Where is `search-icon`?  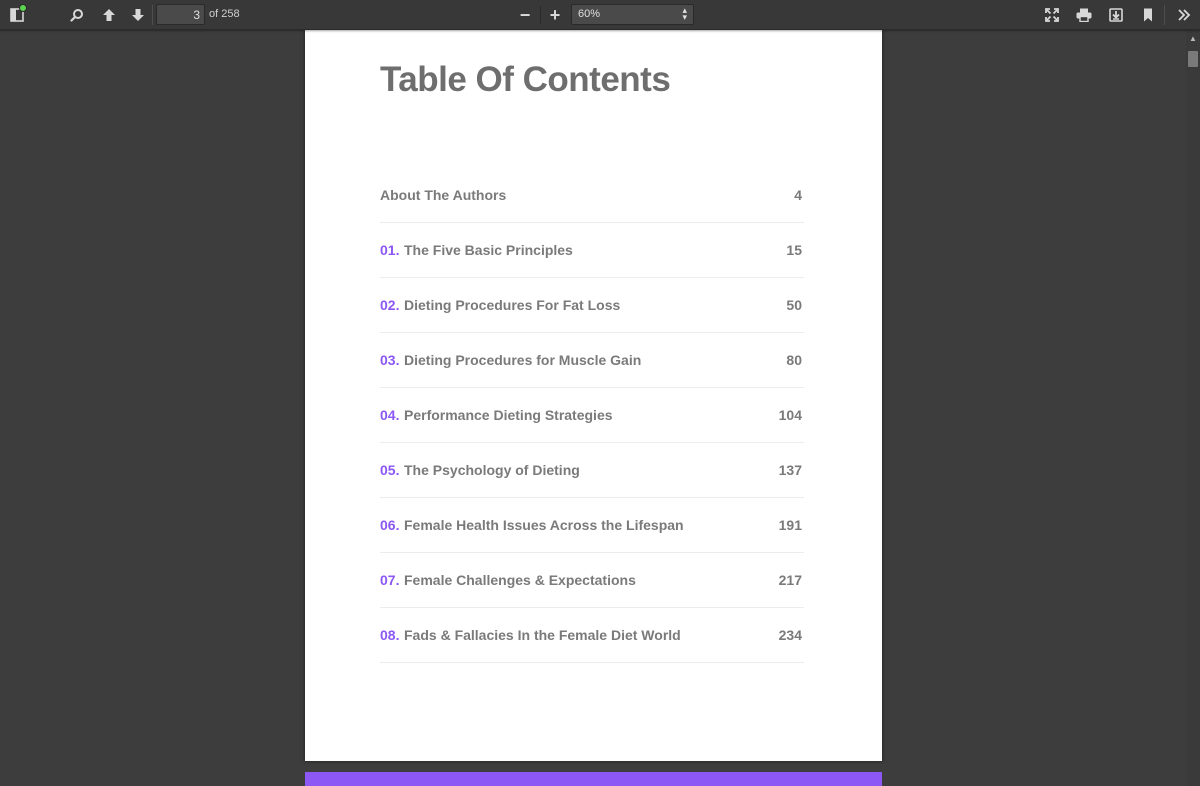
search-icon is located at coordinates (77, 15).